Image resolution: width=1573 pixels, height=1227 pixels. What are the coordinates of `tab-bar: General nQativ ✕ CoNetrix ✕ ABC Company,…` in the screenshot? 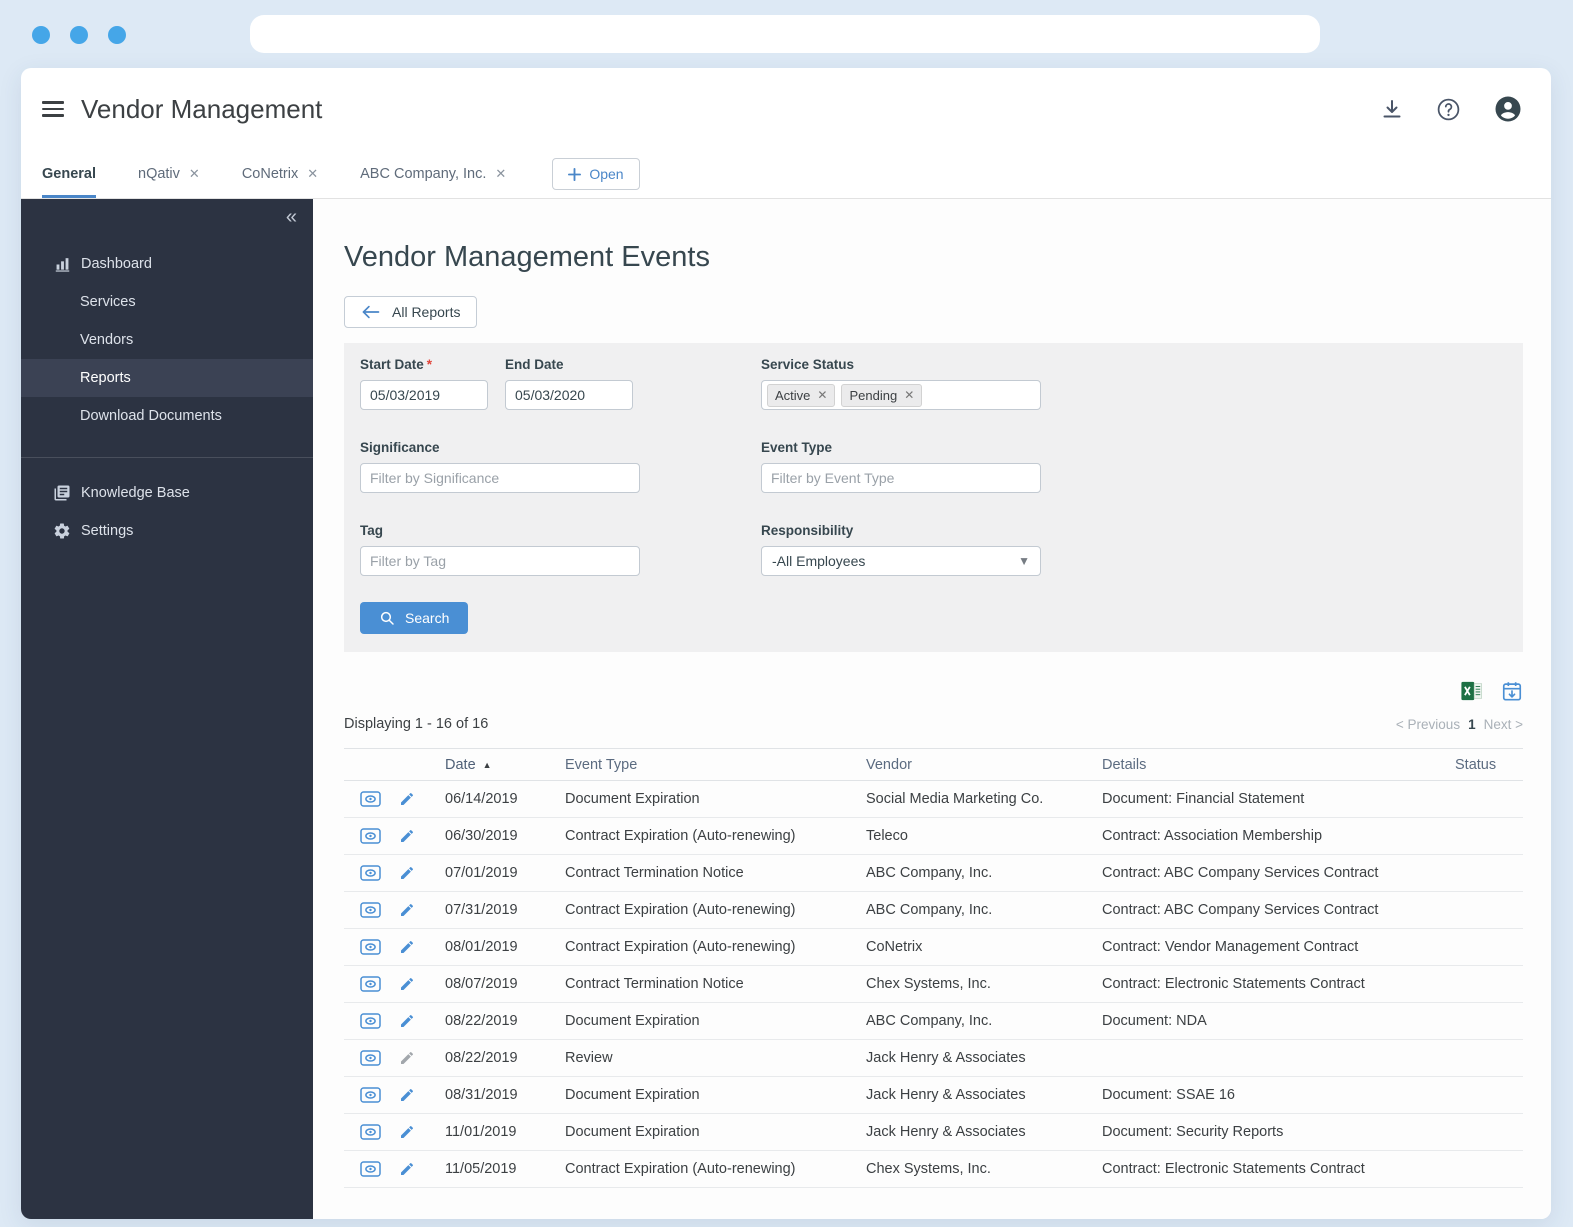 It's located at (786, 174).